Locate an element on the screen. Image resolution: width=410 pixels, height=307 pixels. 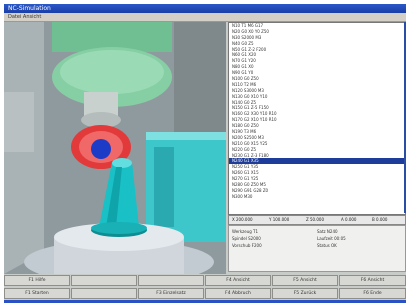
window-title: NC-Simulation is located at coordinates (29, 8).